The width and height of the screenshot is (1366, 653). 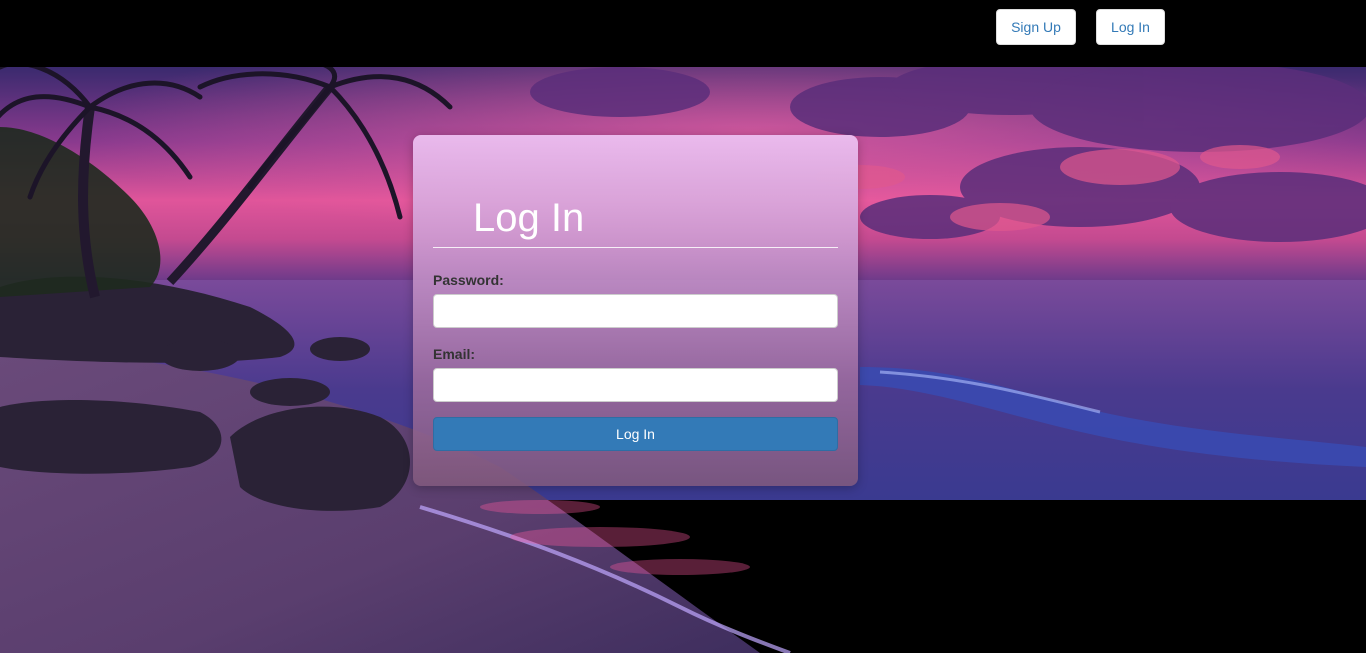 I want to click on signup-button: Sign Up, so click(x=1036, y=27).